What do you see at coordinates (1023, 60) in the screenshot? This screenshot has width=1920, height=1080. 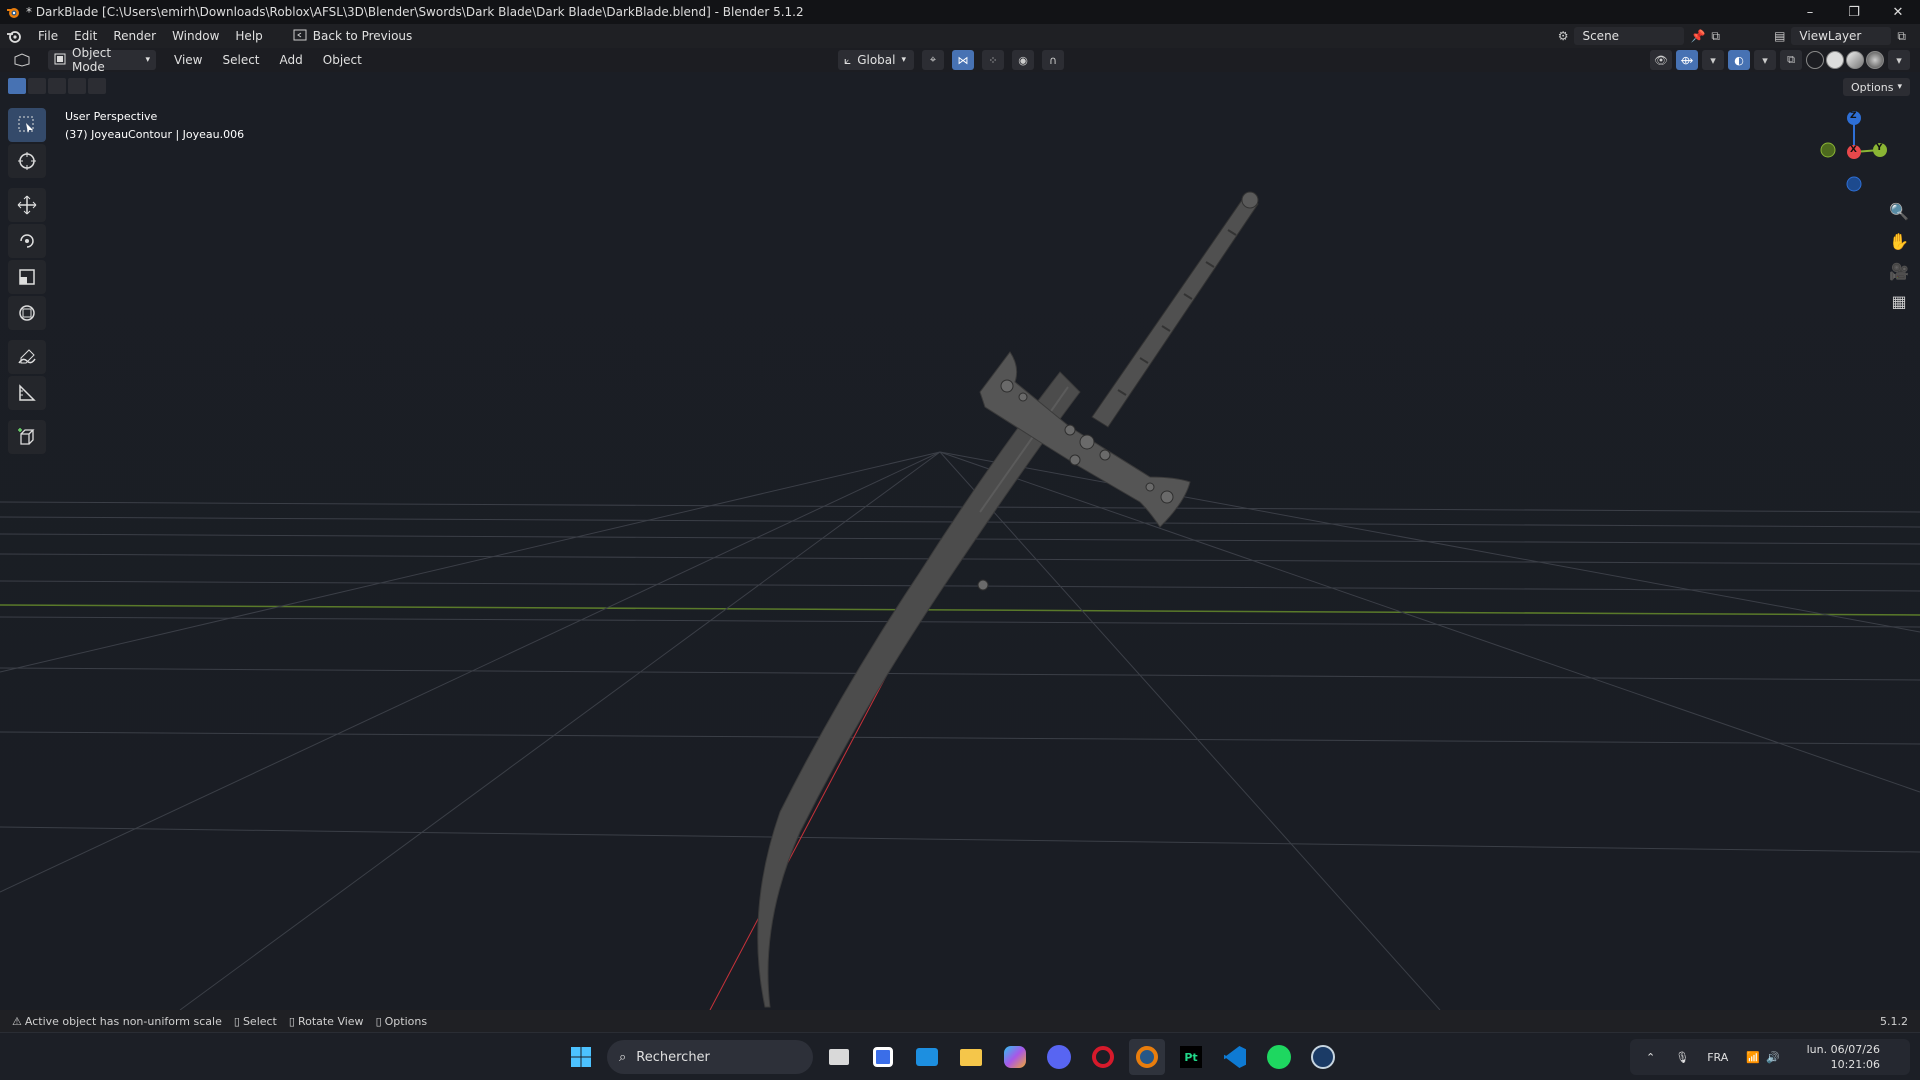 I see `proportional-edit-icon: ◉` at bounding box center [1023, 60].